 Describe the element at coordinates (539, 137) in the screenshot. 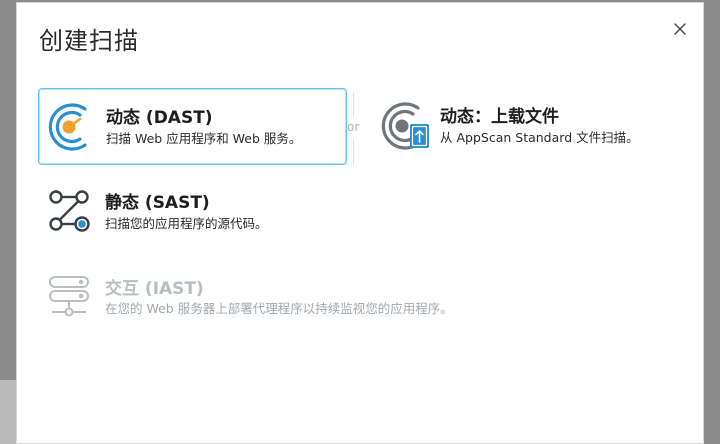

I see `option-dast-upload-file-description: 从 AppScan Standard 文件扫描。` at that location.